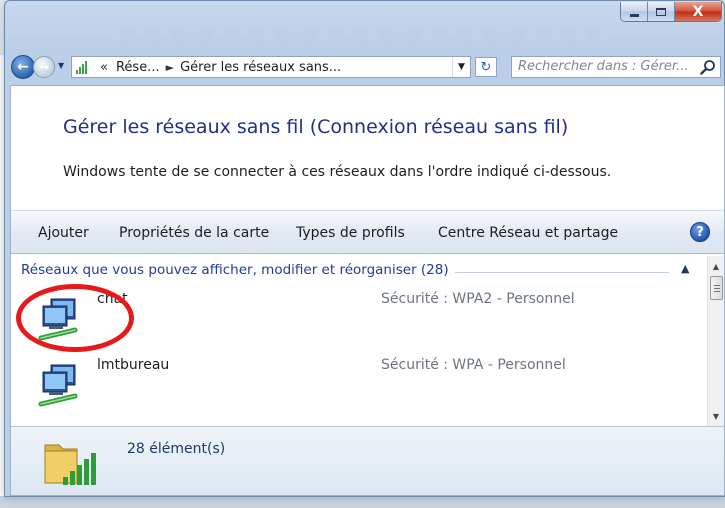 This screenshot has width=725, height=508. Describe the element at coordinates (350, 233) in the screenshot. I see `profile-types-button: Types de profils` at that location.